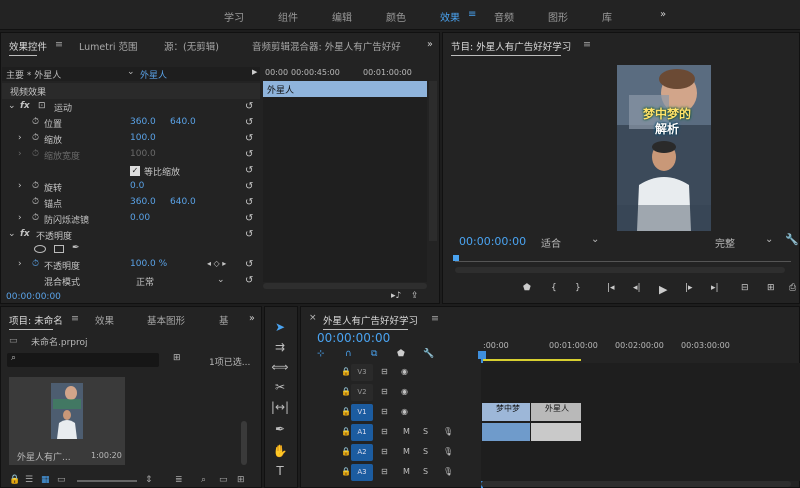 This screenshot has height=488, width=800. Describe the element at coordinates (492, 241) in the screenshot. I see `program-timecode: 00:00:00:00` at that location.